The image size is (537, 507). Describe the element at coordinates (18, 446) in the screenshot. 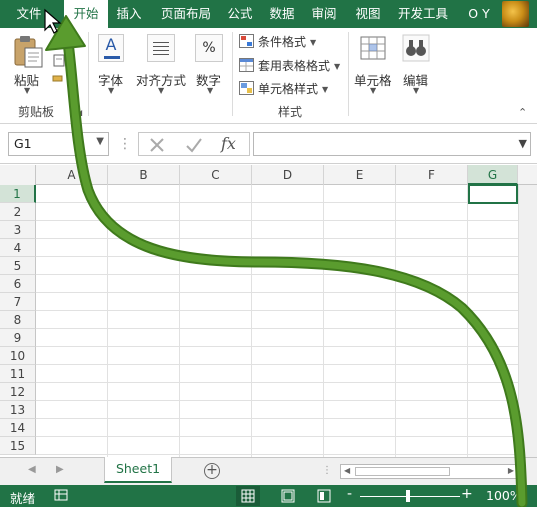

I see `row-header: 15` at that location.